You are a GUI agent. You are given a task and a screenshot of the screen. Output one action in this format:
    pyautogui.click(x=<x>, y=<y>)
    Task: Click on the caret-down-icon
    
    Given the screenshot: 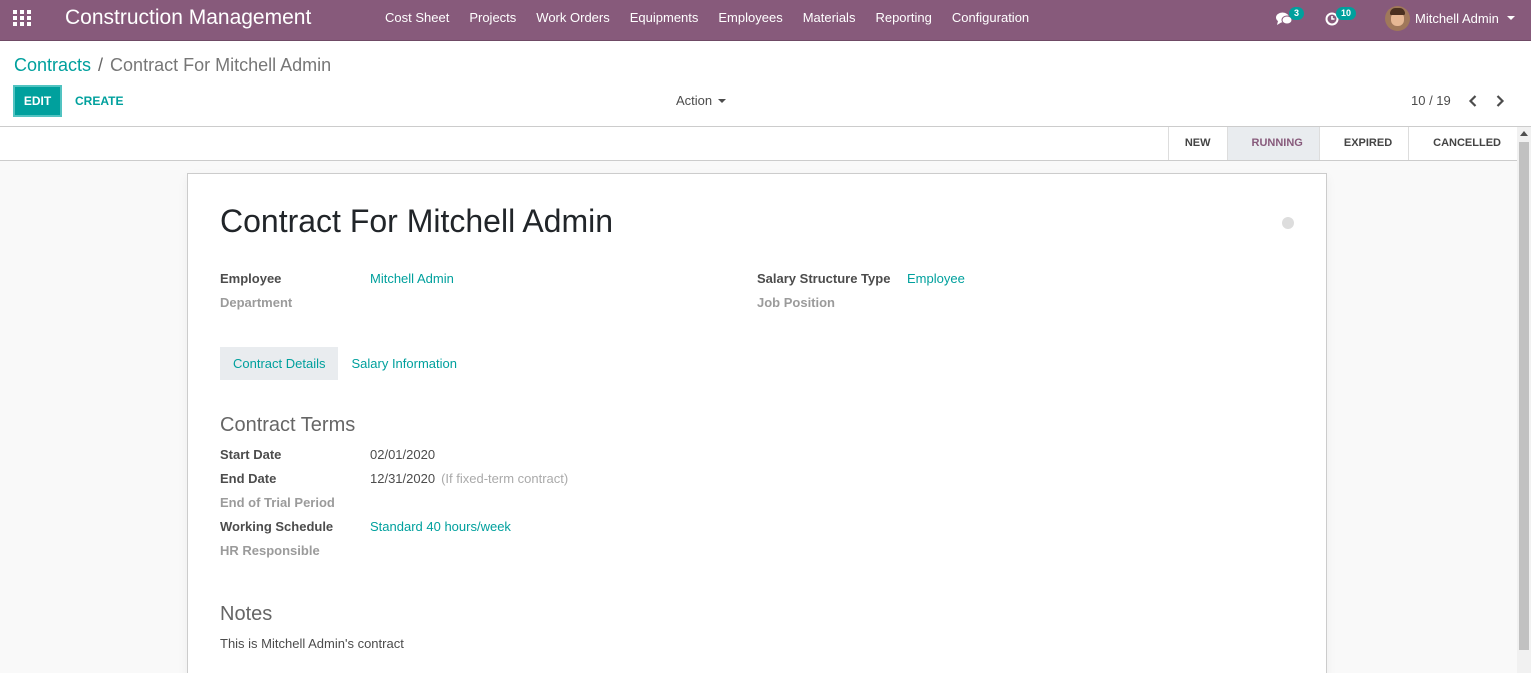 What is the action you would take?
    pyautogui.click(x=722, y=101)
    